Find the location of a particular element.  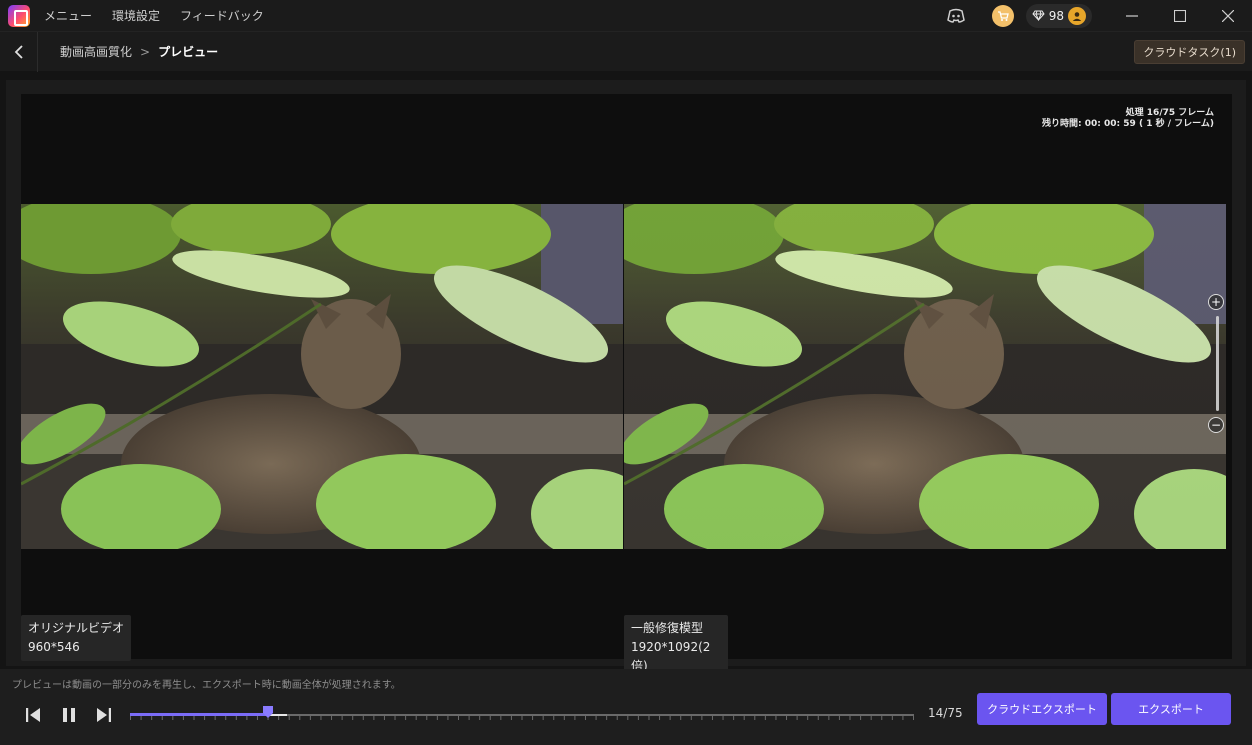

step-back-icon is located at coordinates (33, 715).